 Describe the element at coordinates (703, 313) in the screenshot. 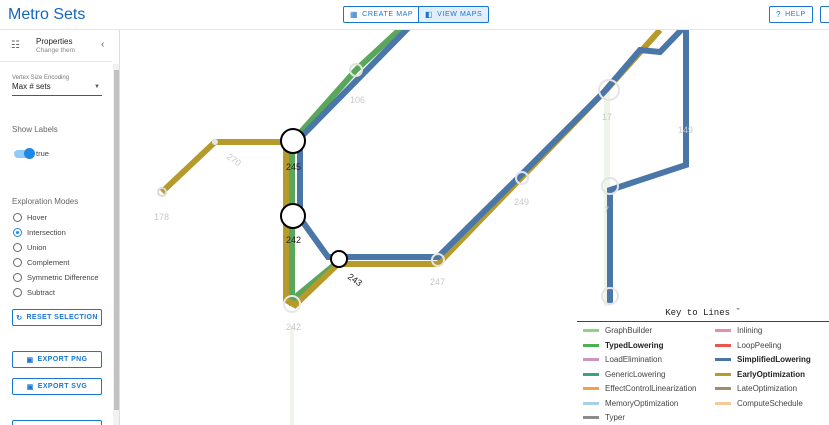

I see `legend-title: Key to Lines ˇ` at that location.